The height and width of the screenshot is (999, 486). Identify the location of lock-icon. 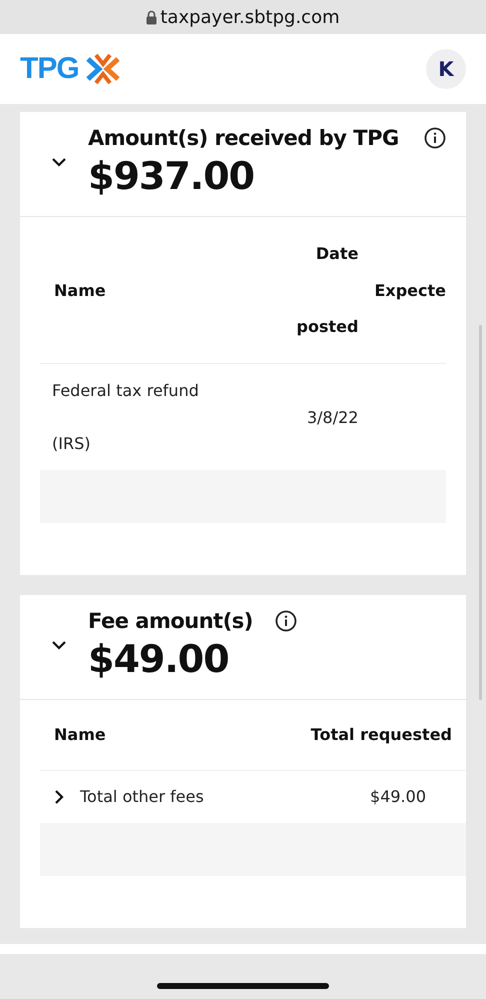
(152, 17).